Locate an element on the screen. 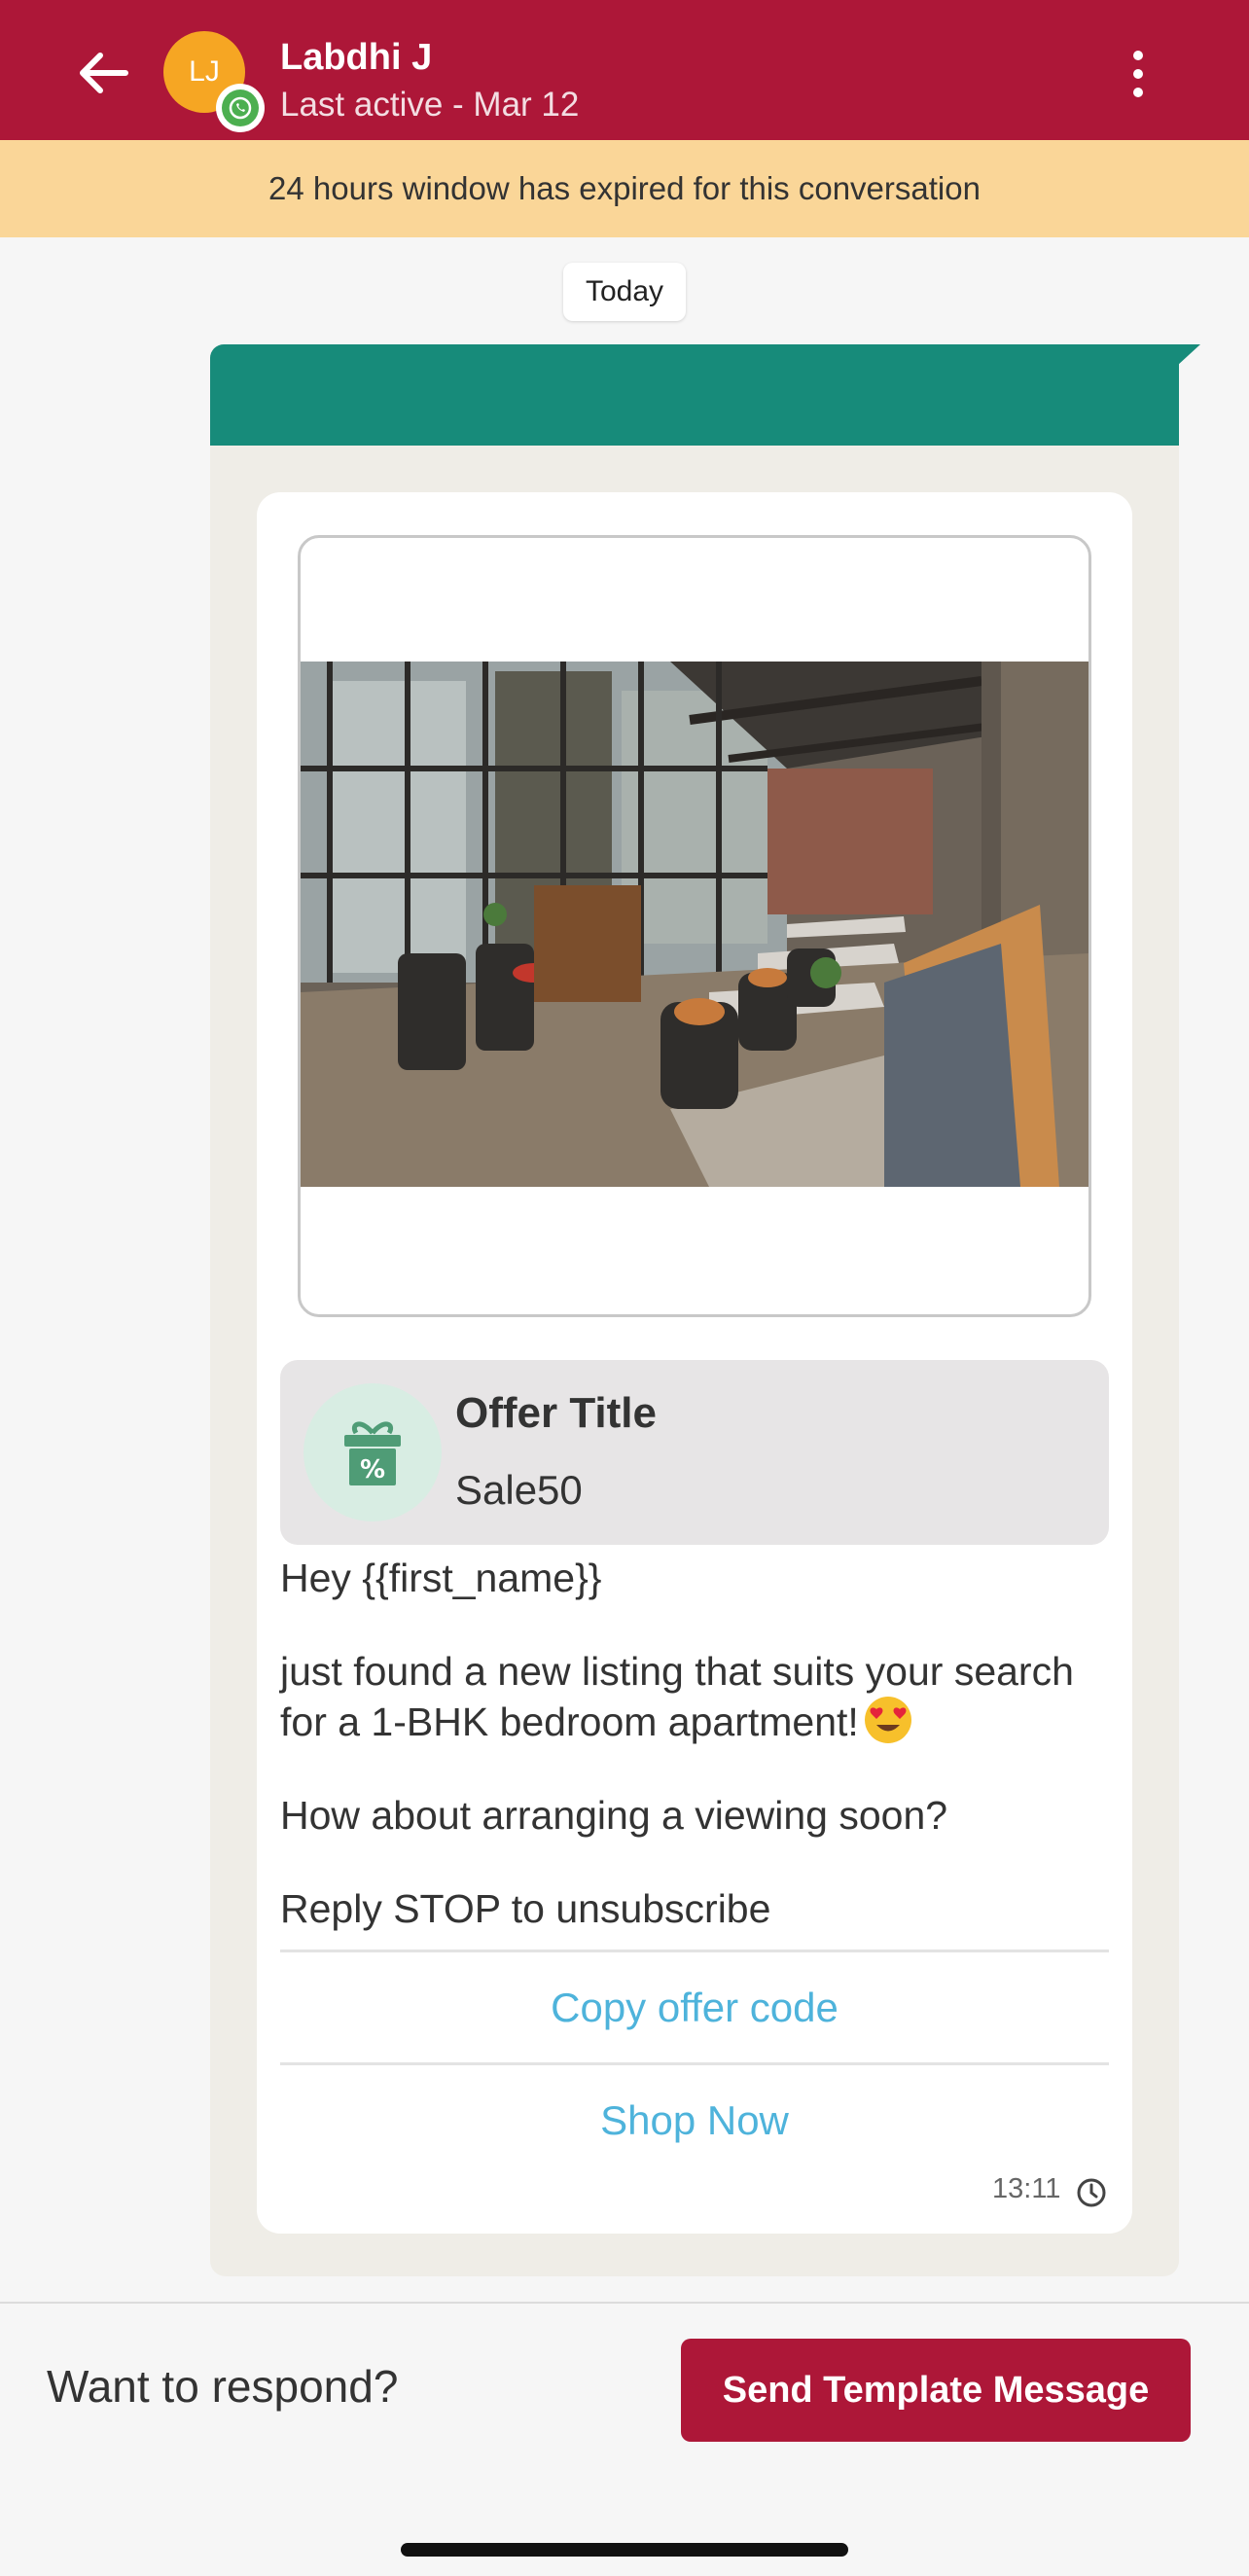  home-indicator is located at coordinates (624, 2550).